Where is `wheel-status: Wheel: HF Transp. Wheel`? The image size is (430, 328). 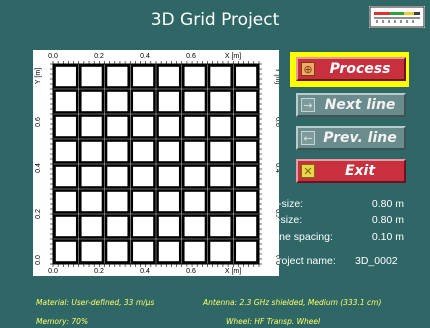
wheel-status: Wheel: HF Transp. Wheel is located at coordinates (273, 321).